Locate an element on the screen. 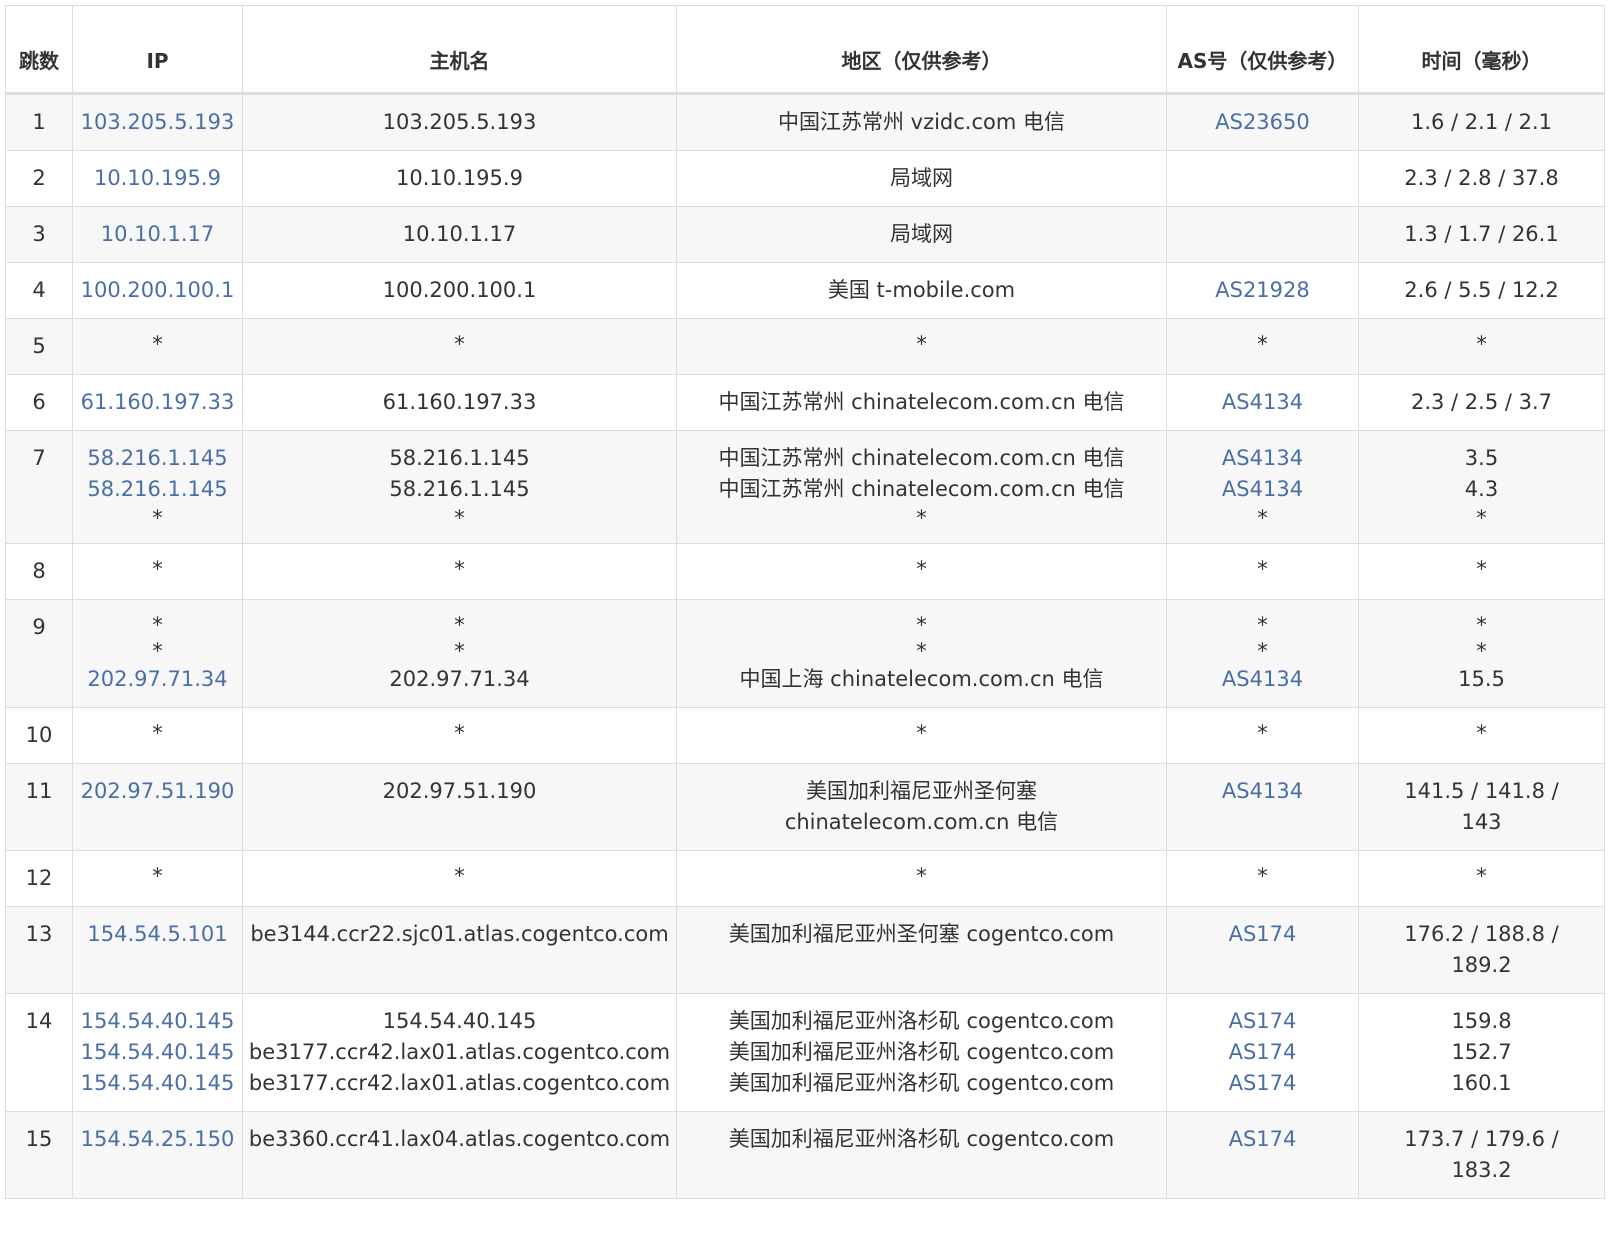 The height and width of the screenshot is (1244, 1609). asn-cell: AS4134 is located at coordinates (1262, 807).